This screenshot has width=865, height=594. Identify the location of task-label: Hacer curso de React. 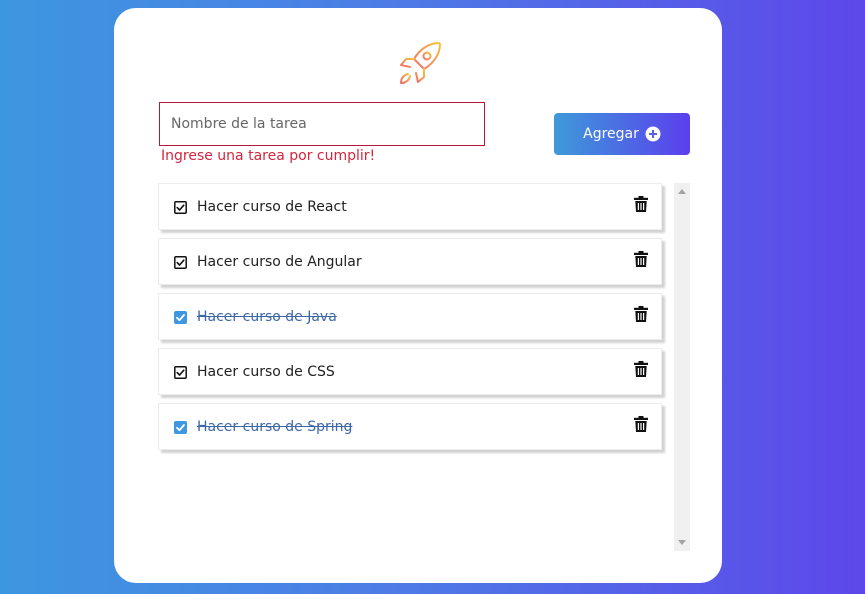
(272, 206).